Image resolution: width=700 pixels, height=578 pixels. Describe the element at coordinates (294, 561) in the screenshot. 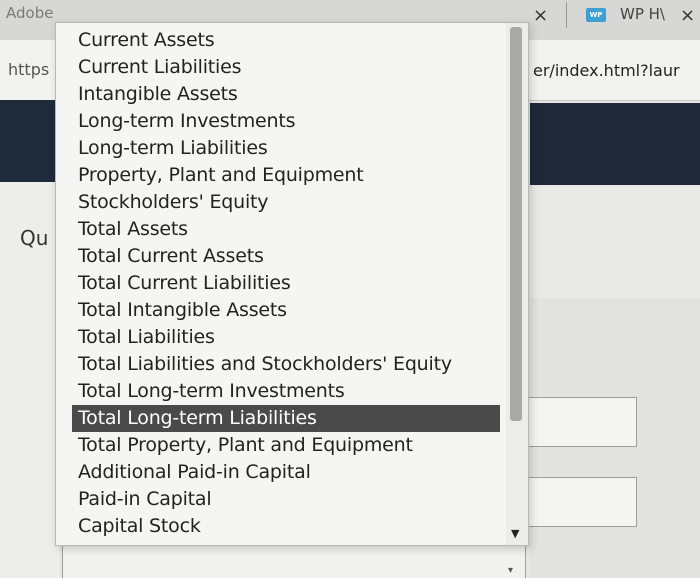

I see `account-select` at that location.